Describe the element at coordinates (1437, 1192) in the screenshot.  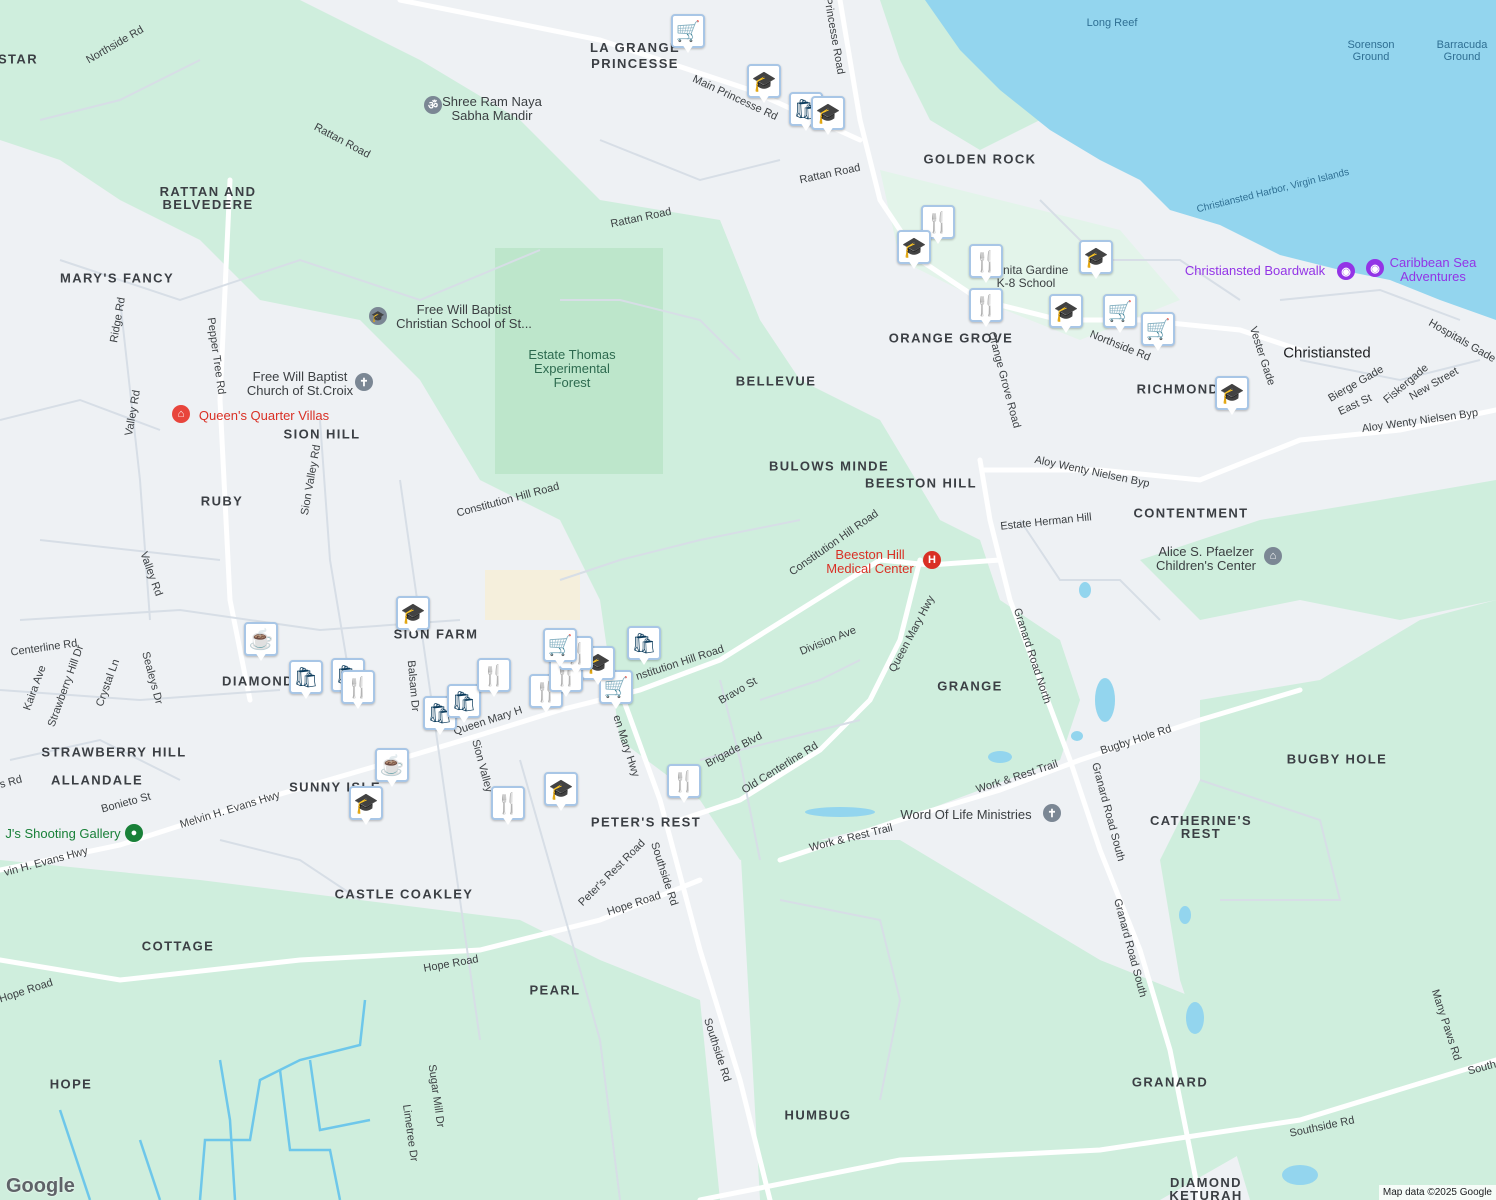
I see `map-attribution: Map data ©2025 Google` at that location.